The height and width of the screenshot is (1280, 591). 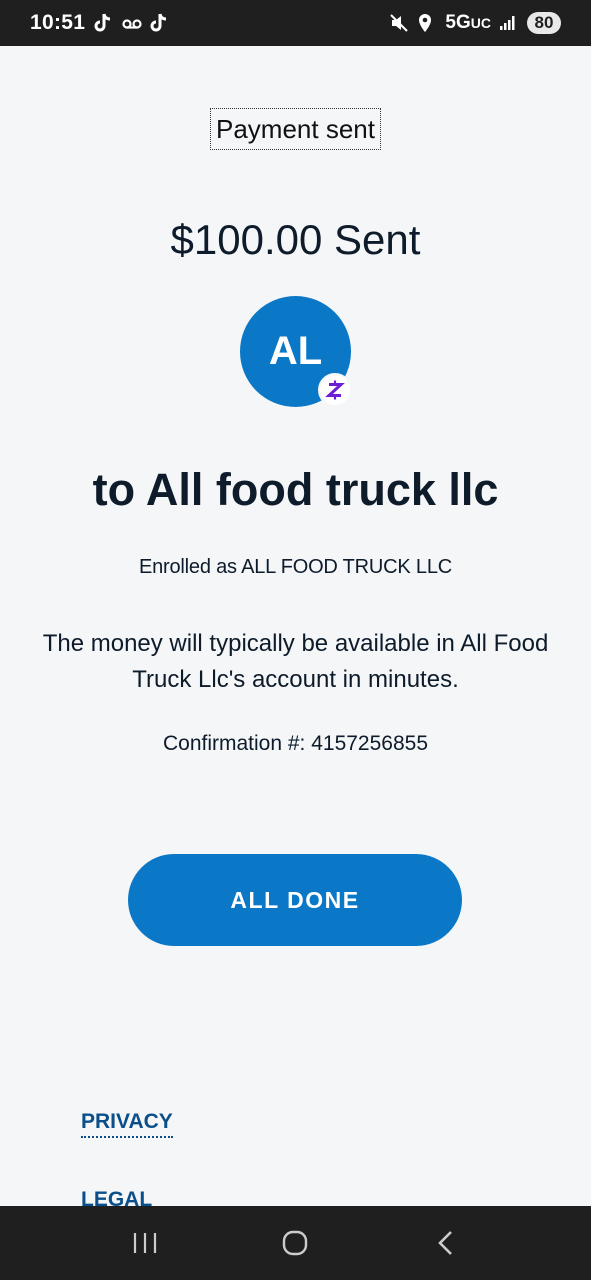 I want to click on status-bar-left: 10:51, so click(x=99, y=23).